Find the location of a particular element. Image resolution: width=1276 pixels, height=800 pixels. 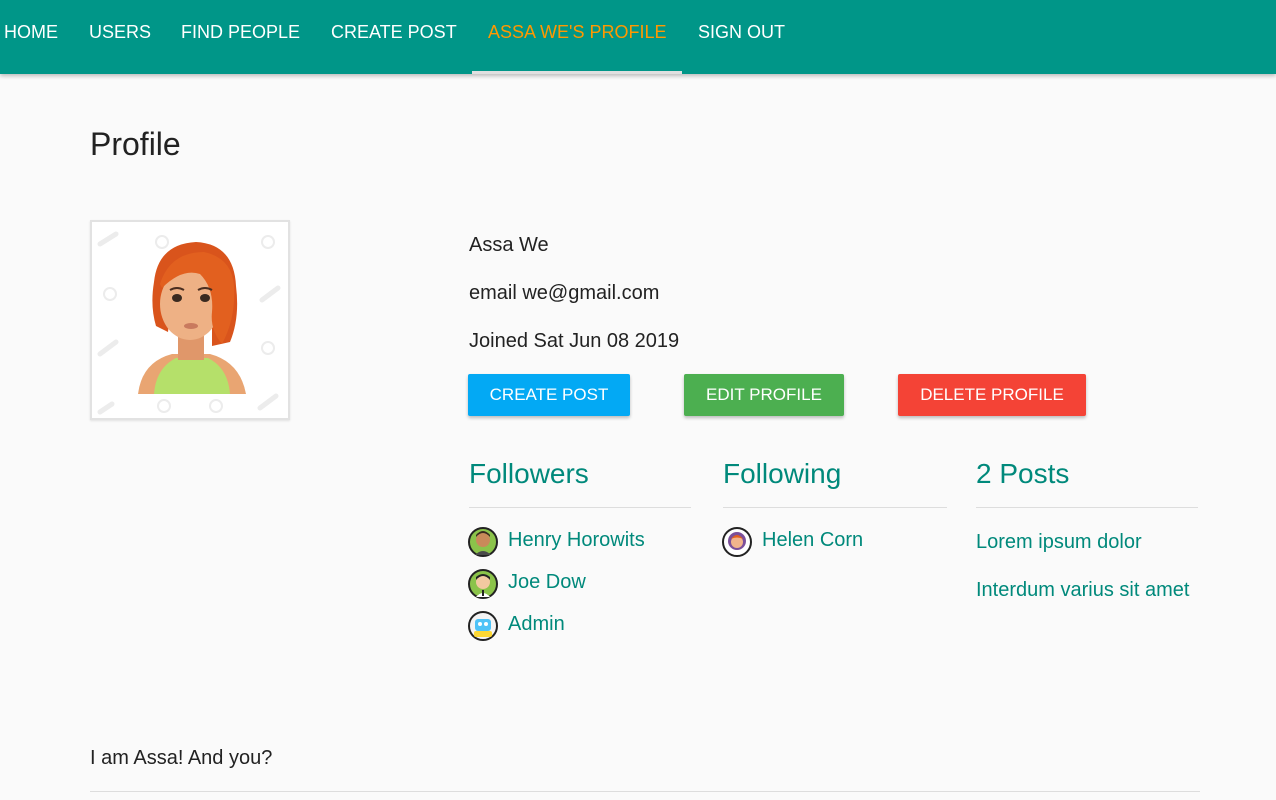

following-heading: Following is located at coordinates (782, 473).